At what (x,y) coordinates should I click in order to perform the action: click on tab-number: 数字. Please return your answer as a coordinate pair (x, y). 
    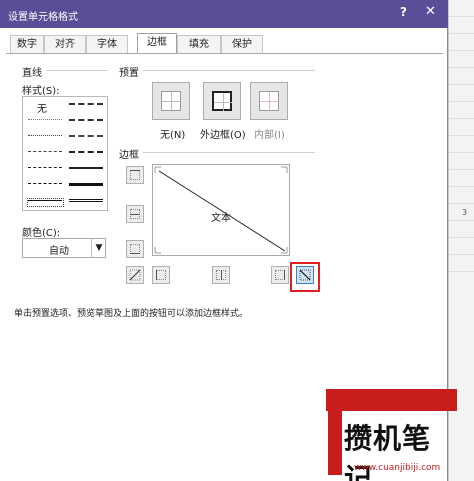
    Looking at the image, I should click on (27, 44).